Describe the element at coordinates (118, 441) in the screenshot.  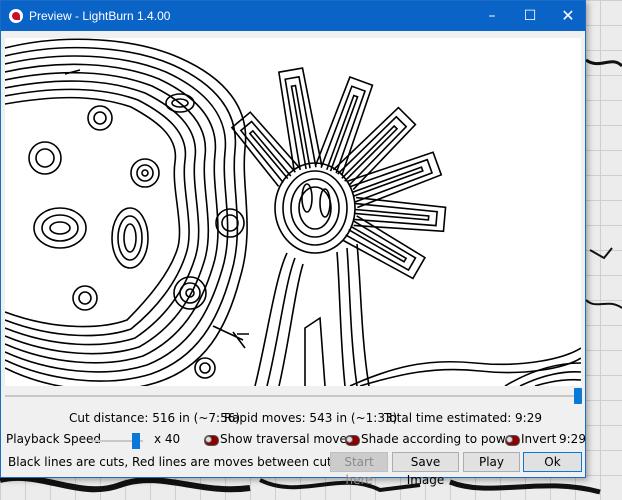
I see `playback-speed-slider` at that location.